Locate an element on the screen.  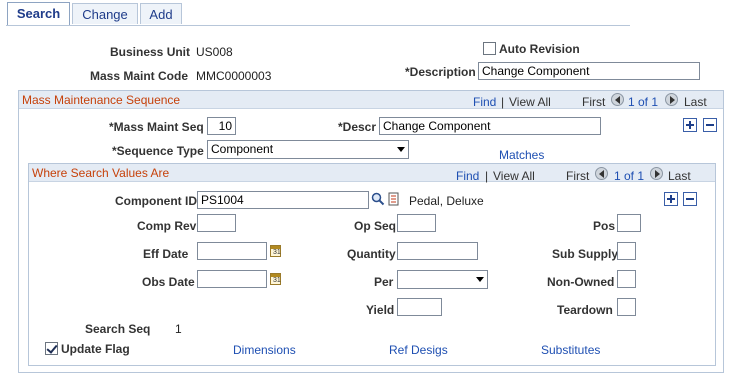
business-unit-label: Business Unit is located at coordinates (150, 52).